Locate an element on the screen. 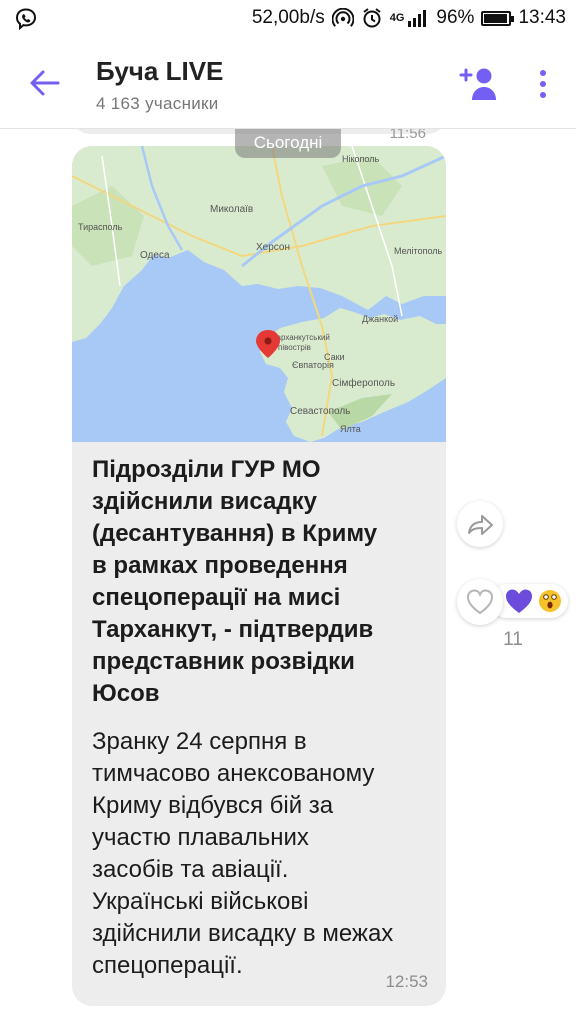 The height and width of the screenshot is (1024, 576). purple-heart-icon is located at coordinates (519, 601).